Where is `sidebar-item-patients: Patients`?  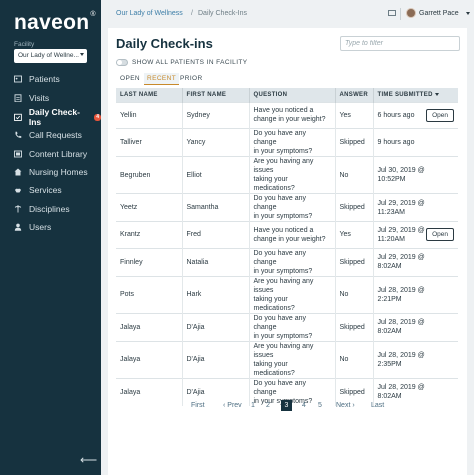
sidebar-item-patients: Patients is located at coordinates (37, 79).